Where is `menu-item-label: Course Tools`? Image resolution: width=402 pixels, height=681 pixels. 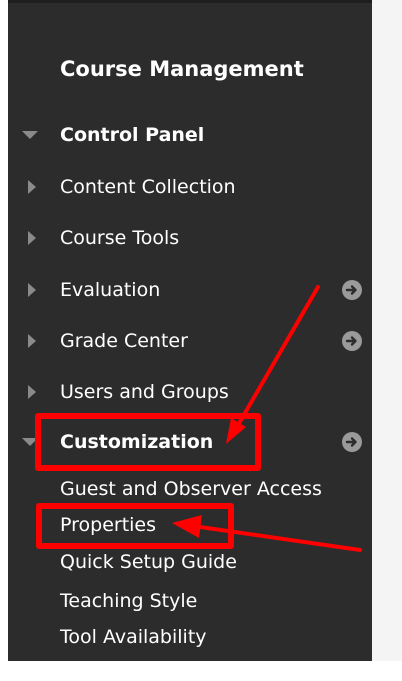
menu-item-label: Course Tools is located at coordinates (120, 238).